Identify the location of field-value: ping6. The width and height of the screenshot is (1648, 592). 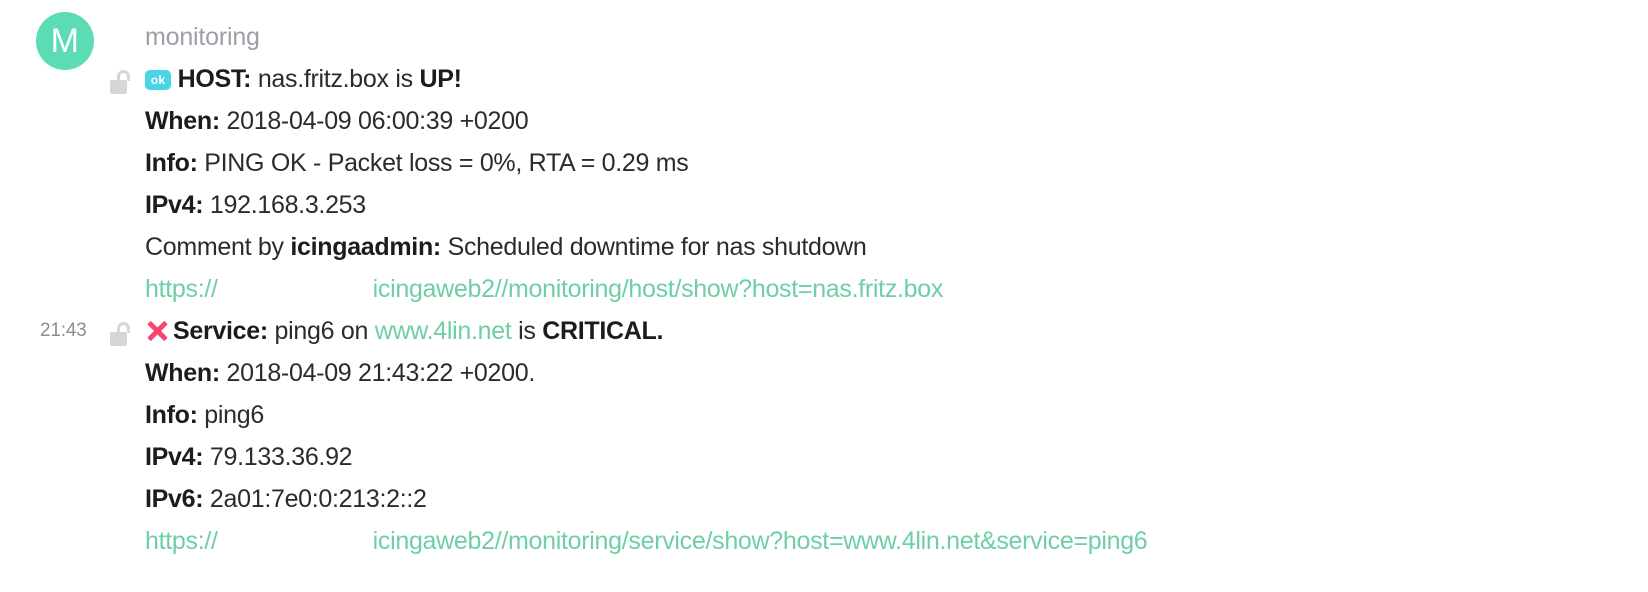
(230, 415).